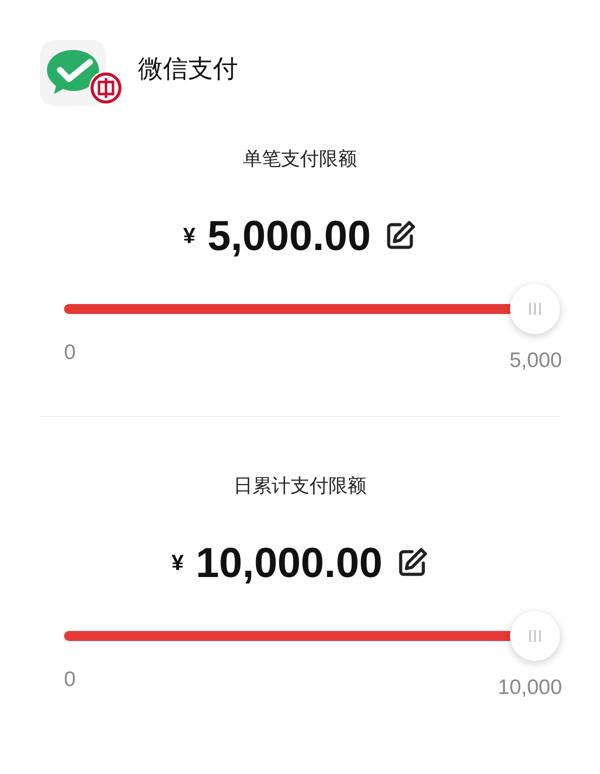 The height and width of the screenshot is (774, 600). Describe the element at coordinates (535, 361) in the screenshot. I see `slider-max-label: 5,000` at that location.